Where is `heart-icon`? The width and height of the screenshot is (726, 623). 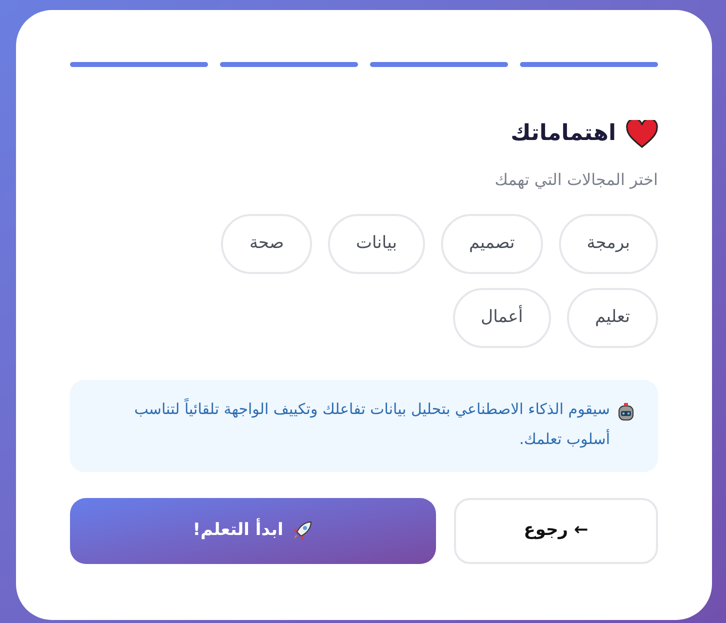 heart-icon is located at coordinates (642, 134).